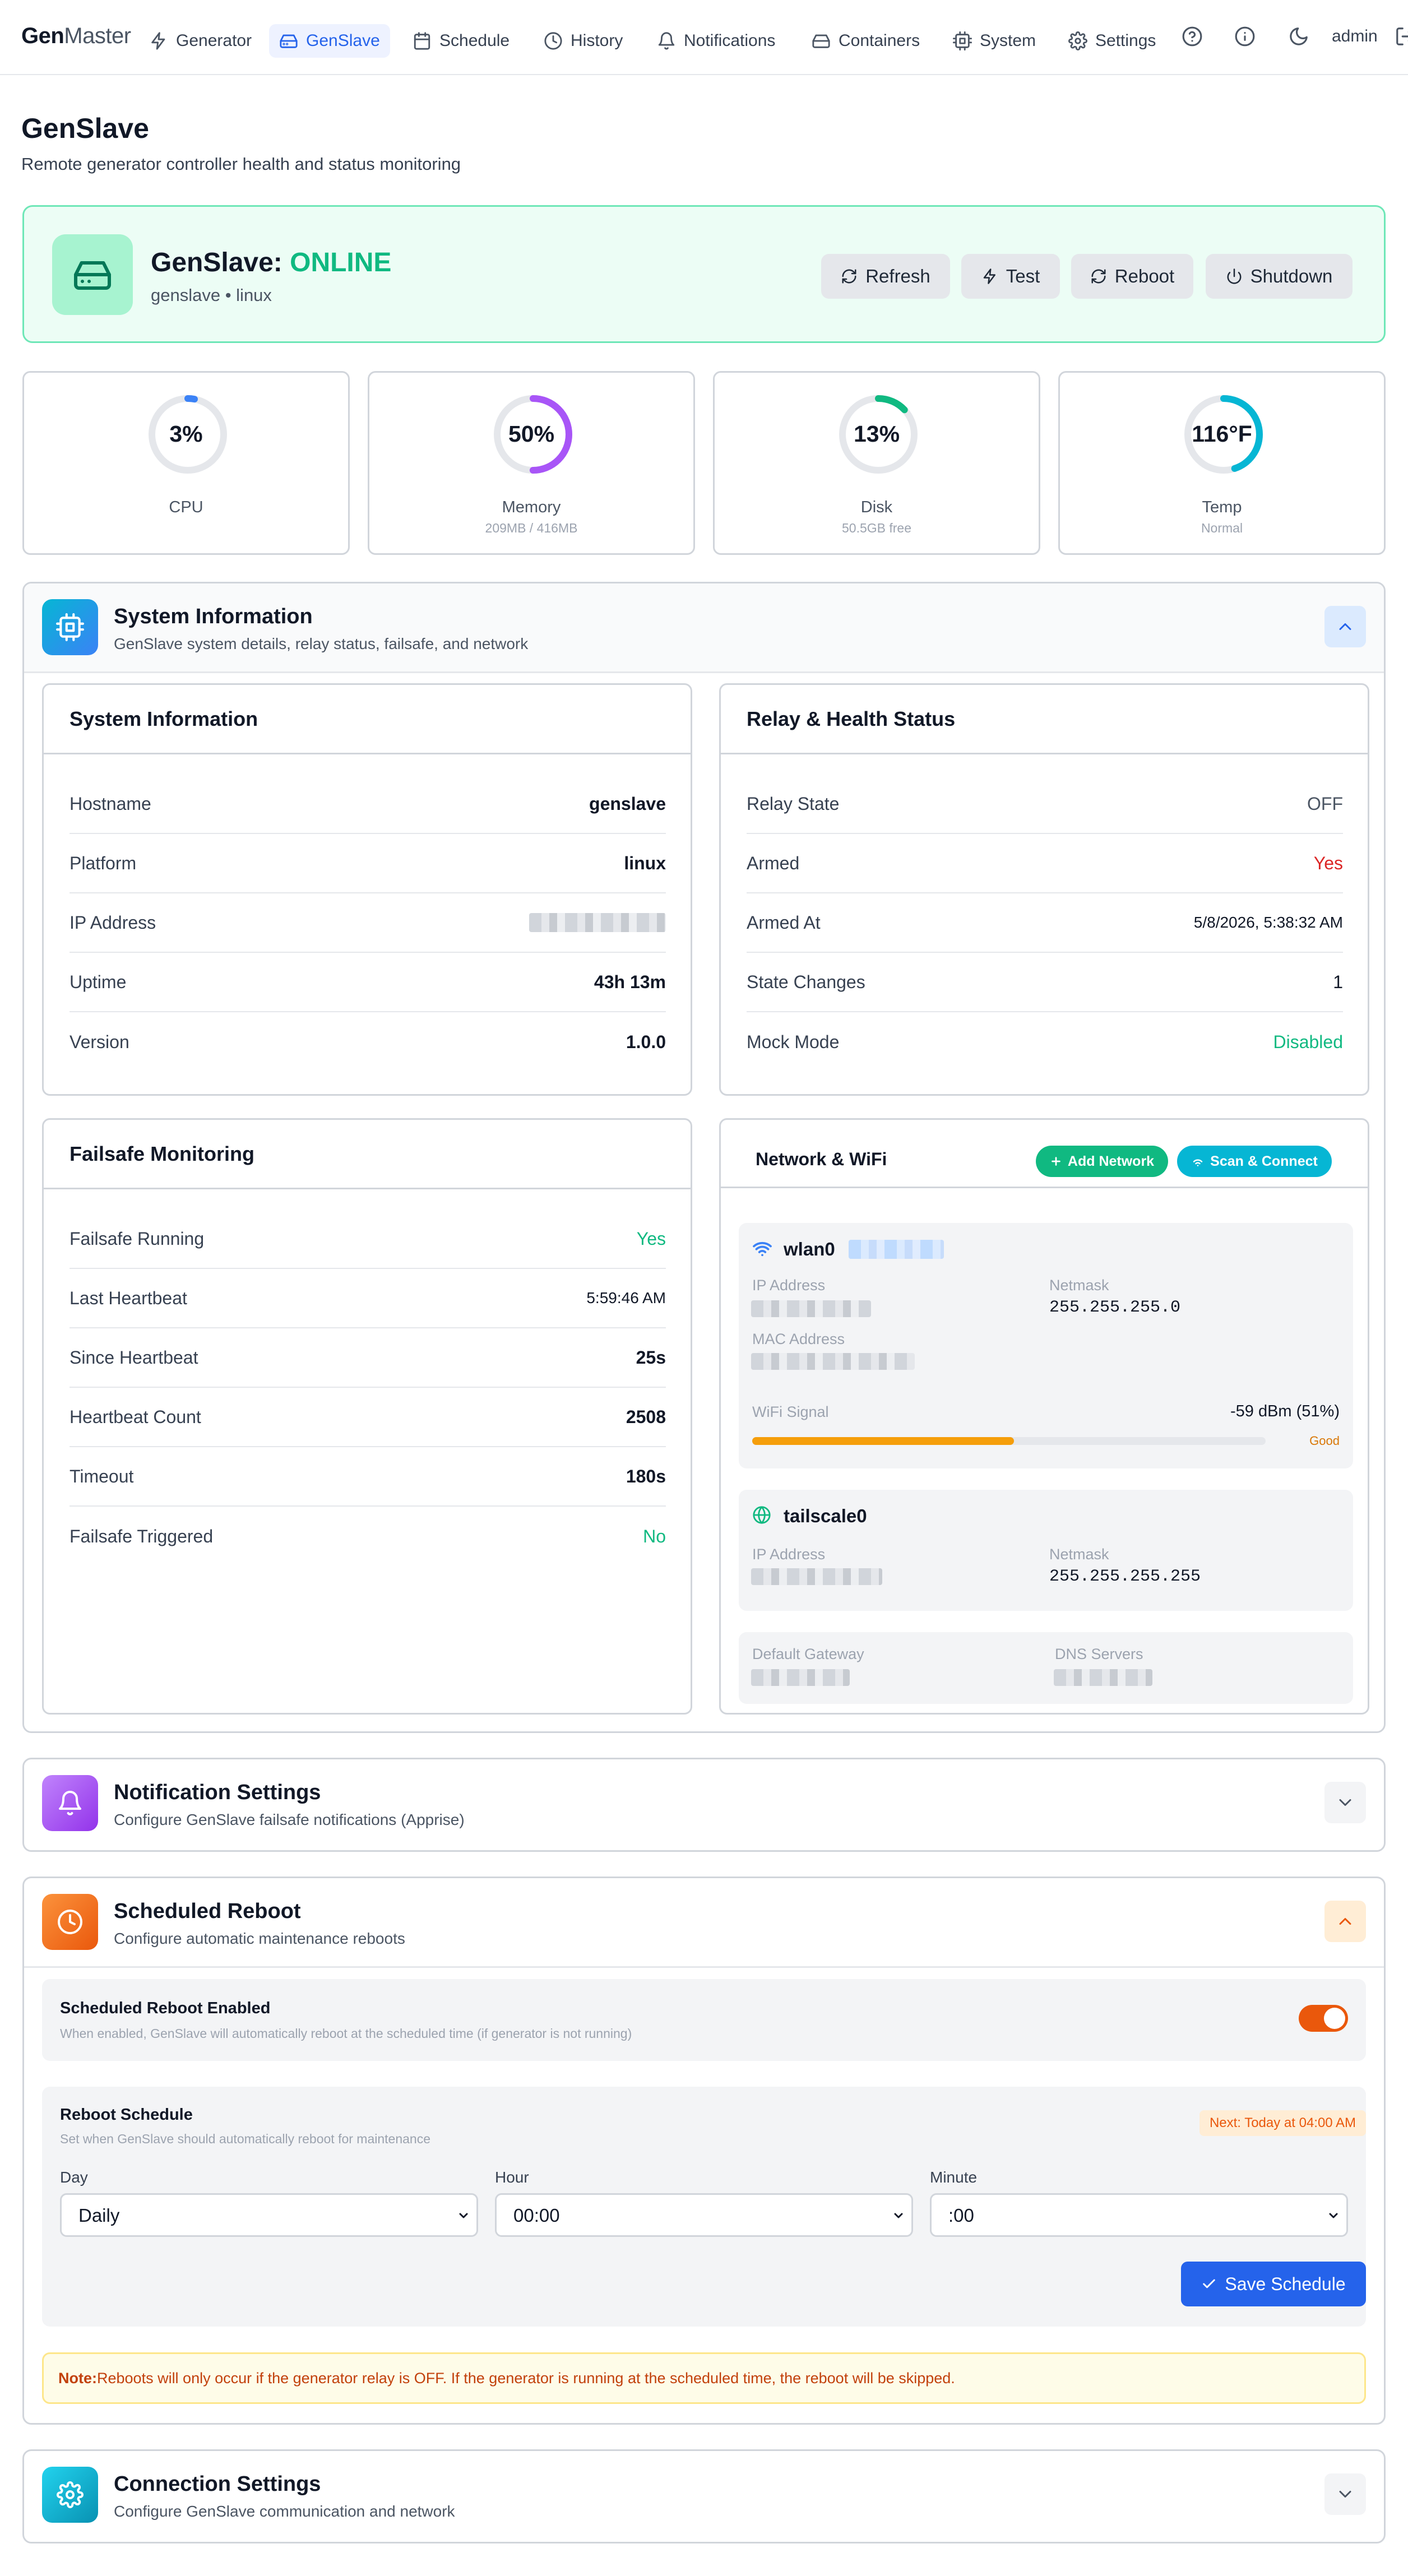  I want to click on card-title: Failsafe Monitoring, so click(162, 1153).